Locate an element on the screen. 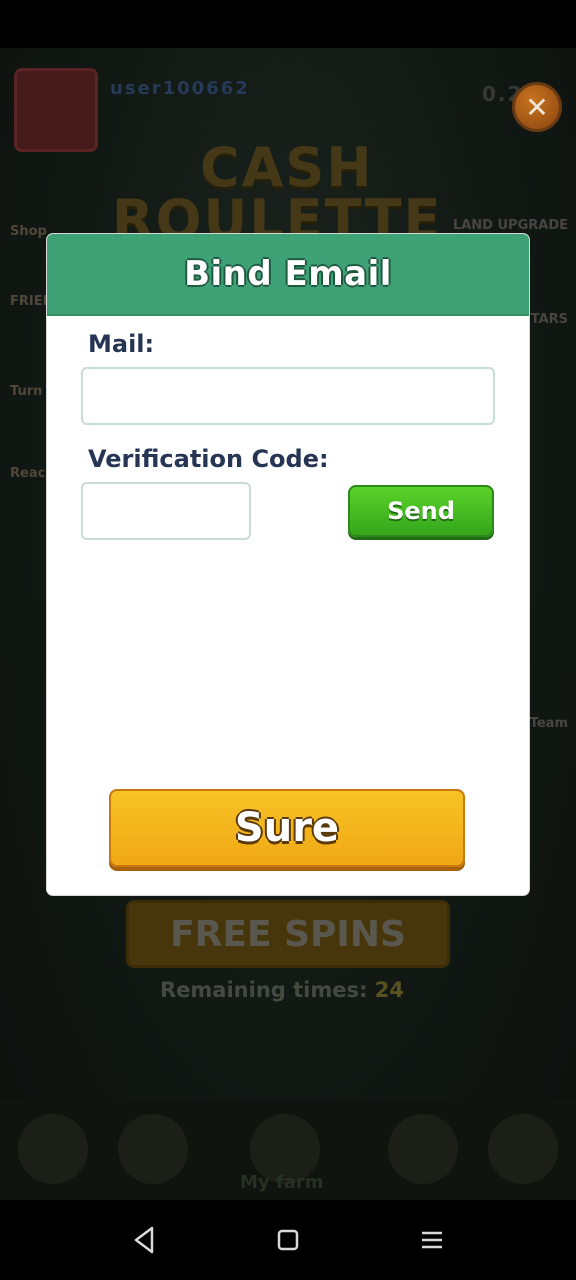 This screenshot has width=576, height=1280. status-bar is located at coordinates (288, 24).